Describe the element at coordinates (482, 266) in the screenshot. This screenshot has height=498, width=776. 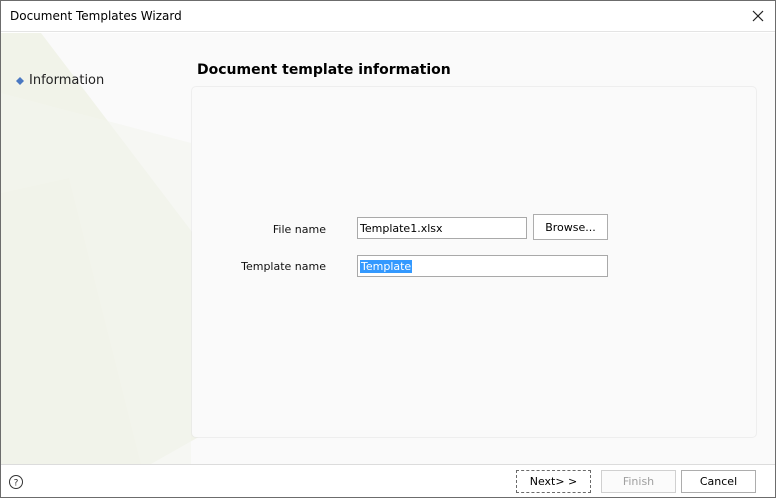
I see `template-name-input: Template` at that location.